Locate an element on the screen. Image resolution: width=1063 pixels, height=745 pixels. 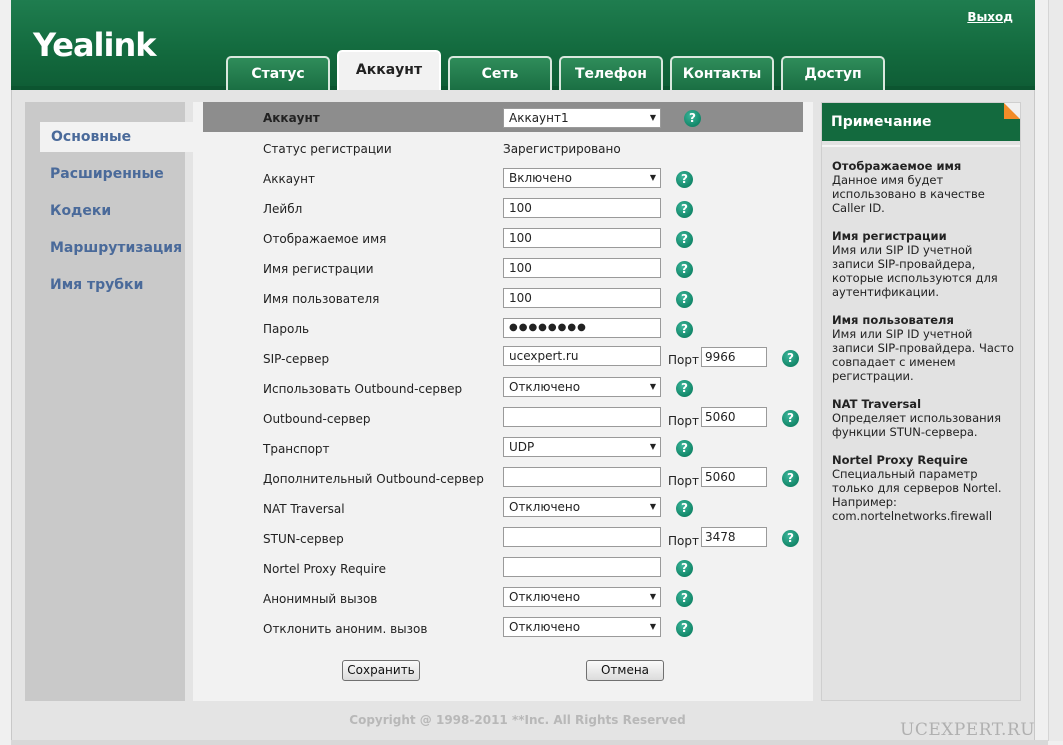
nat-traversal-select: Отключено is located at coordinates (582, 507).